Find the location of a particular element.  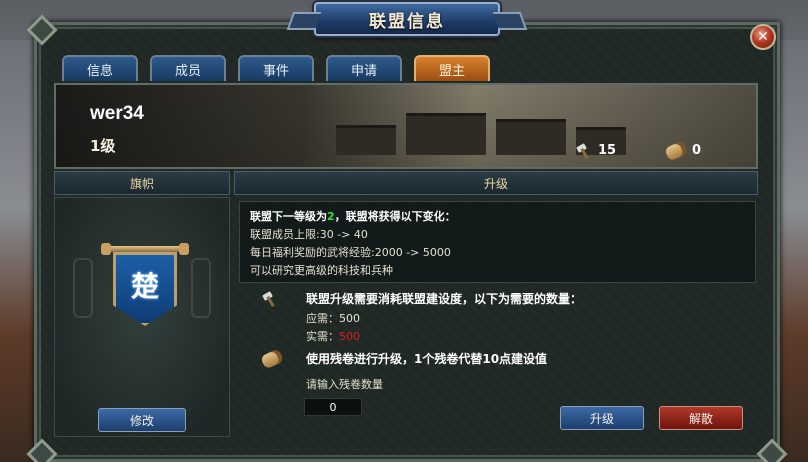

cost-actual: 实需：500 is located at coordinates (333, 336).